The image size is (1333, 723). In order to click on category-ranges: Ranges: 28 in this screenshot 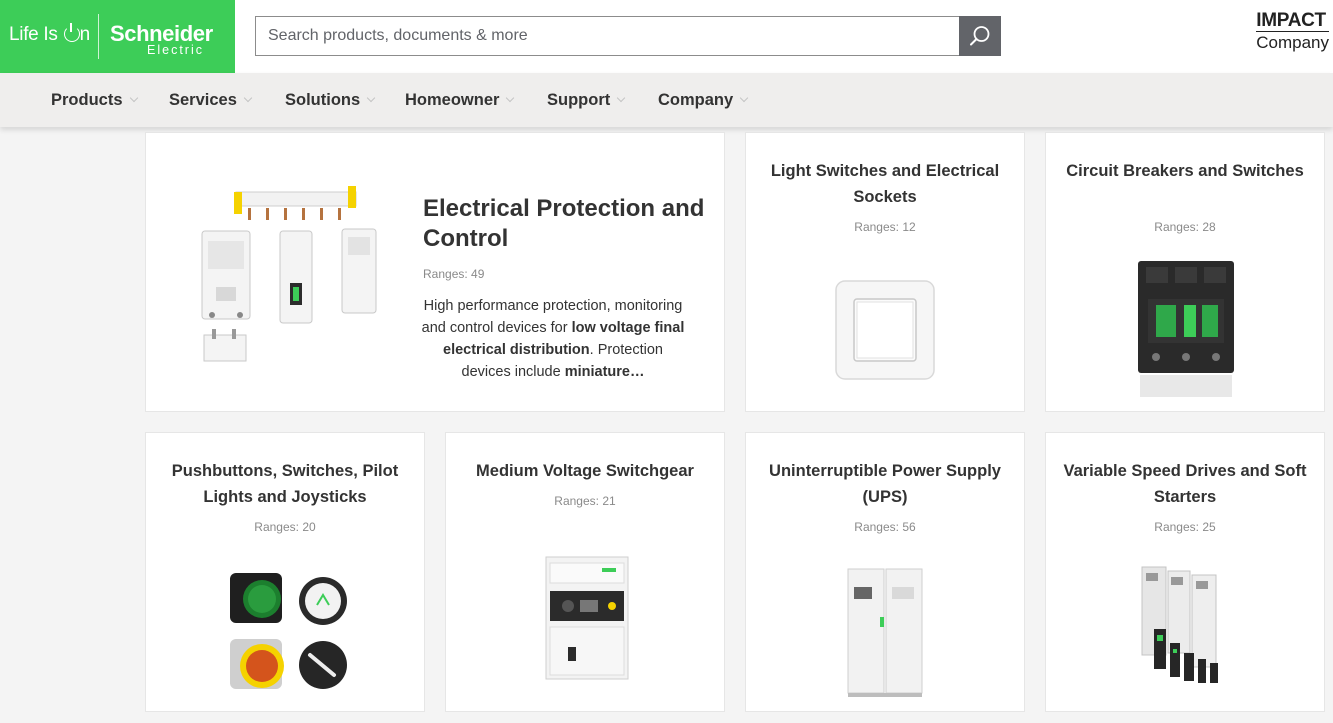, I will do `click(1185, 227)`.